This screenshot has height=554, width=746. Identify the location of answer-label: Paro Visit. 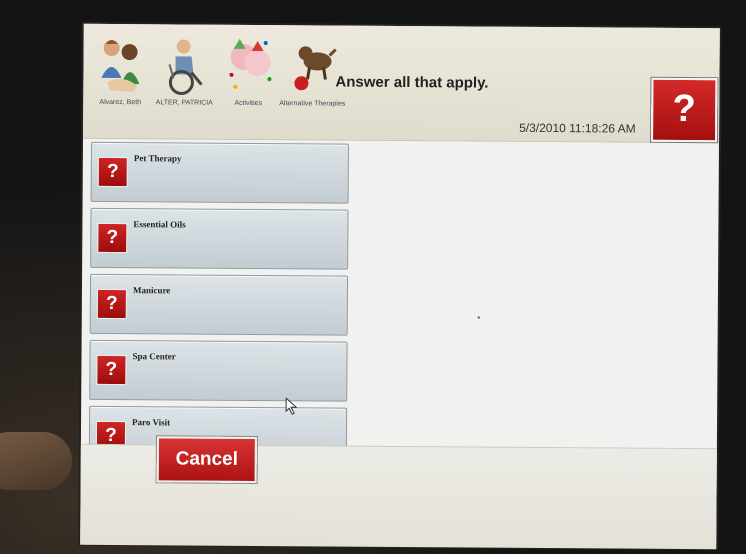
(151, 422).